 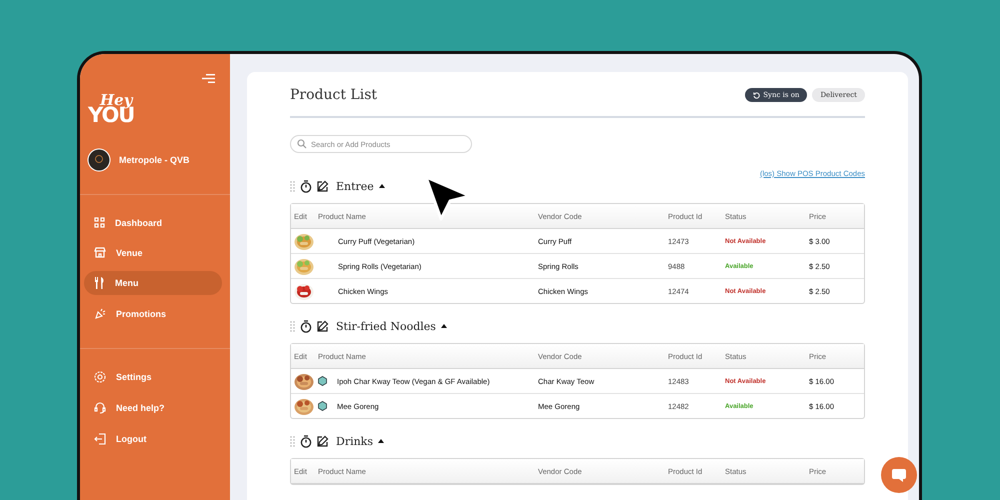 I want to click on brand-logo-script: Hey, so click(x=116, y=100).